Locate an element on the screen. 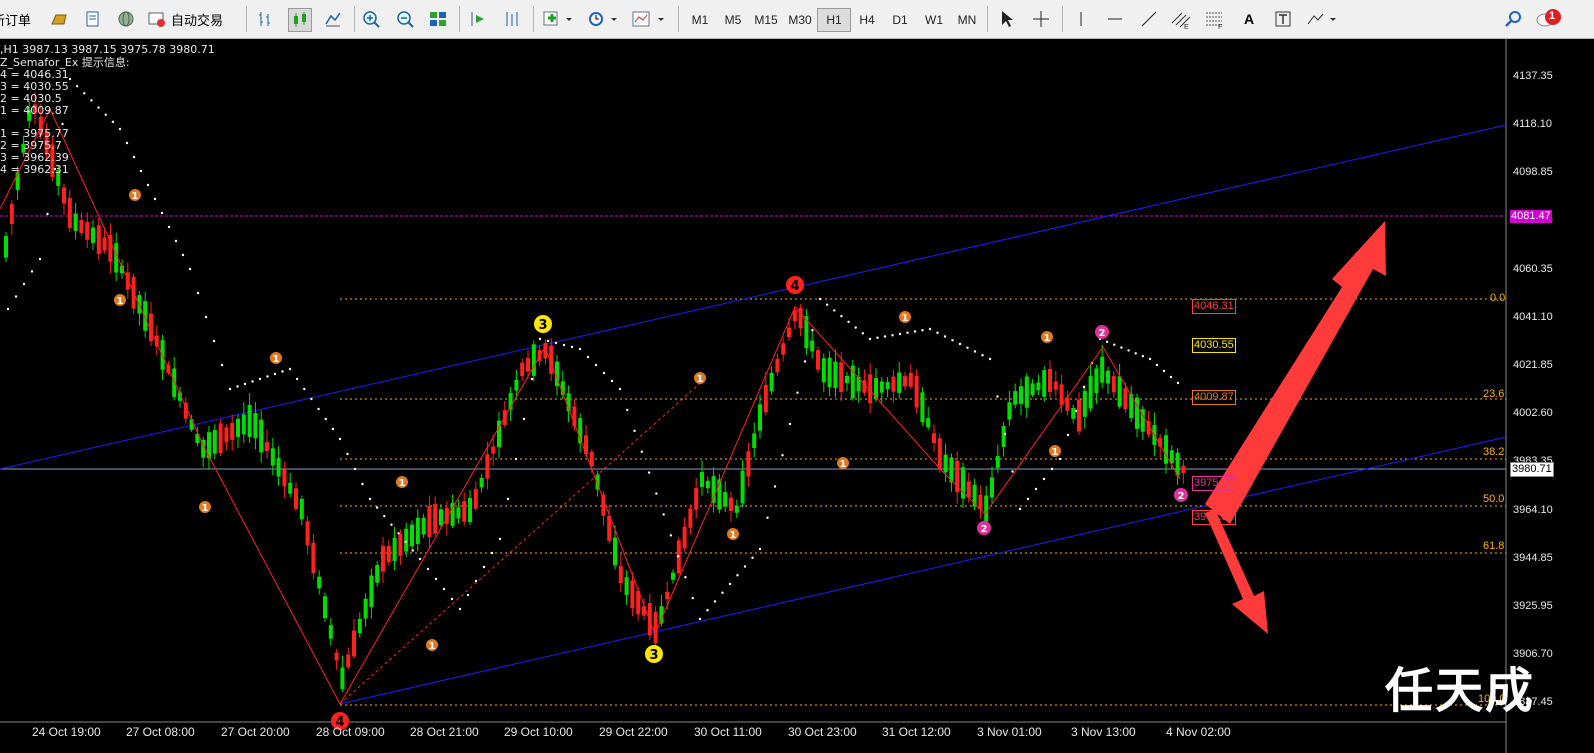 The image size is (1594, 753). crosshair-icon is located at coordinates (1041, 19).